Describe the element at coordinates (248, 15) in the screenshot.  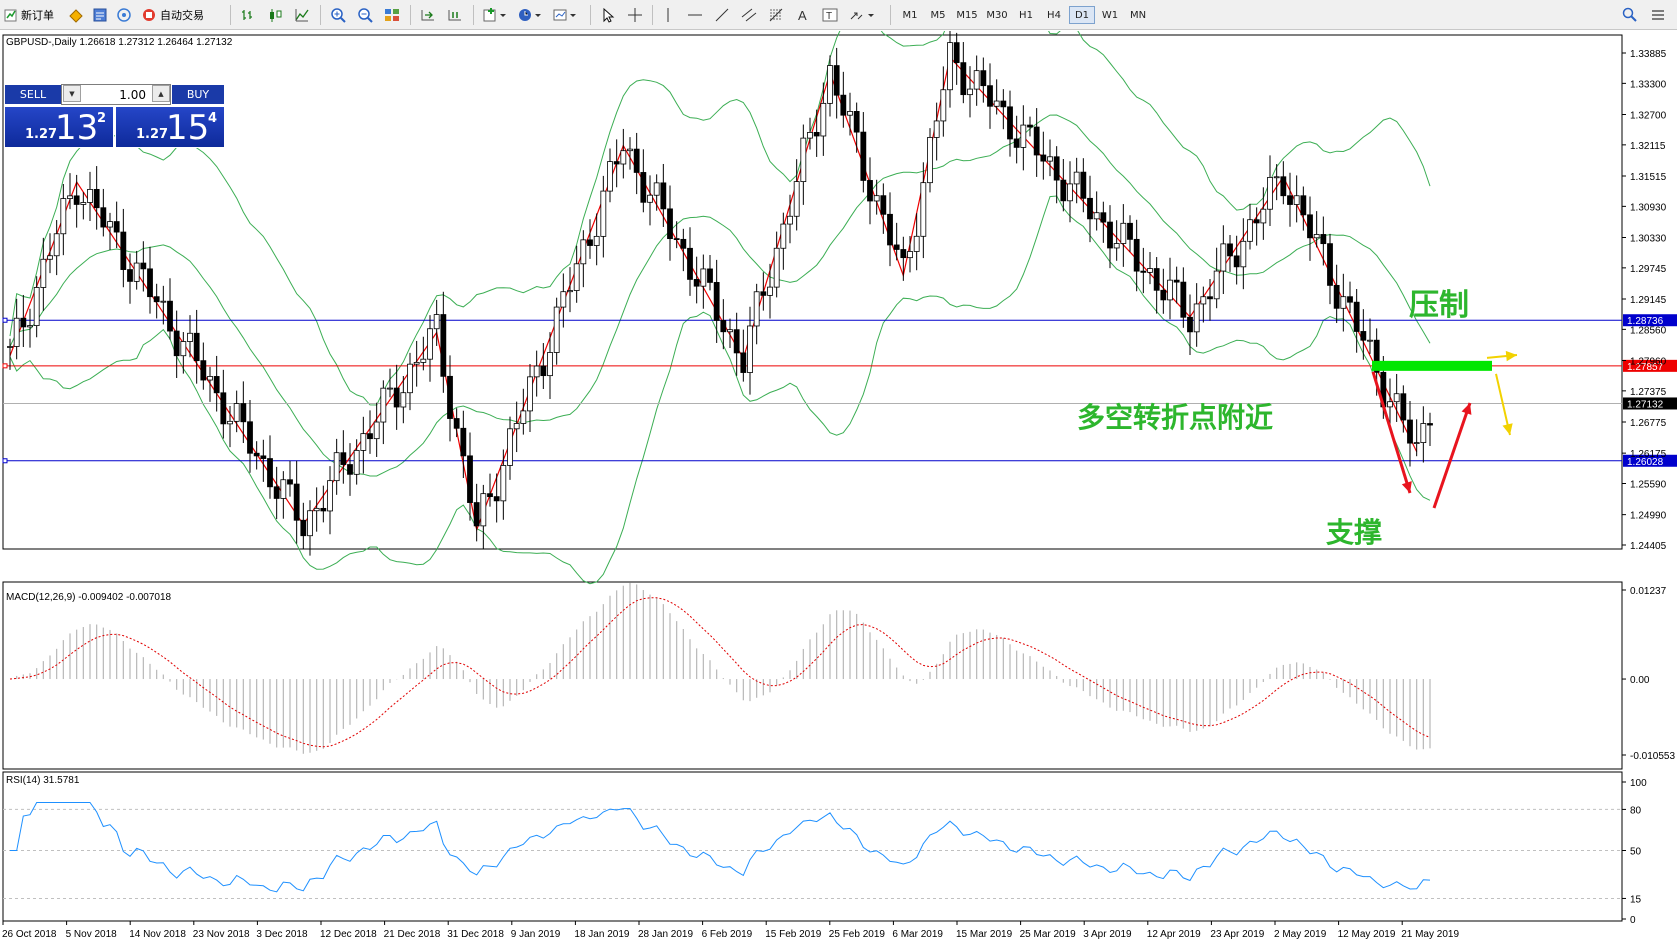
I see `bar-chart-button` at that location.